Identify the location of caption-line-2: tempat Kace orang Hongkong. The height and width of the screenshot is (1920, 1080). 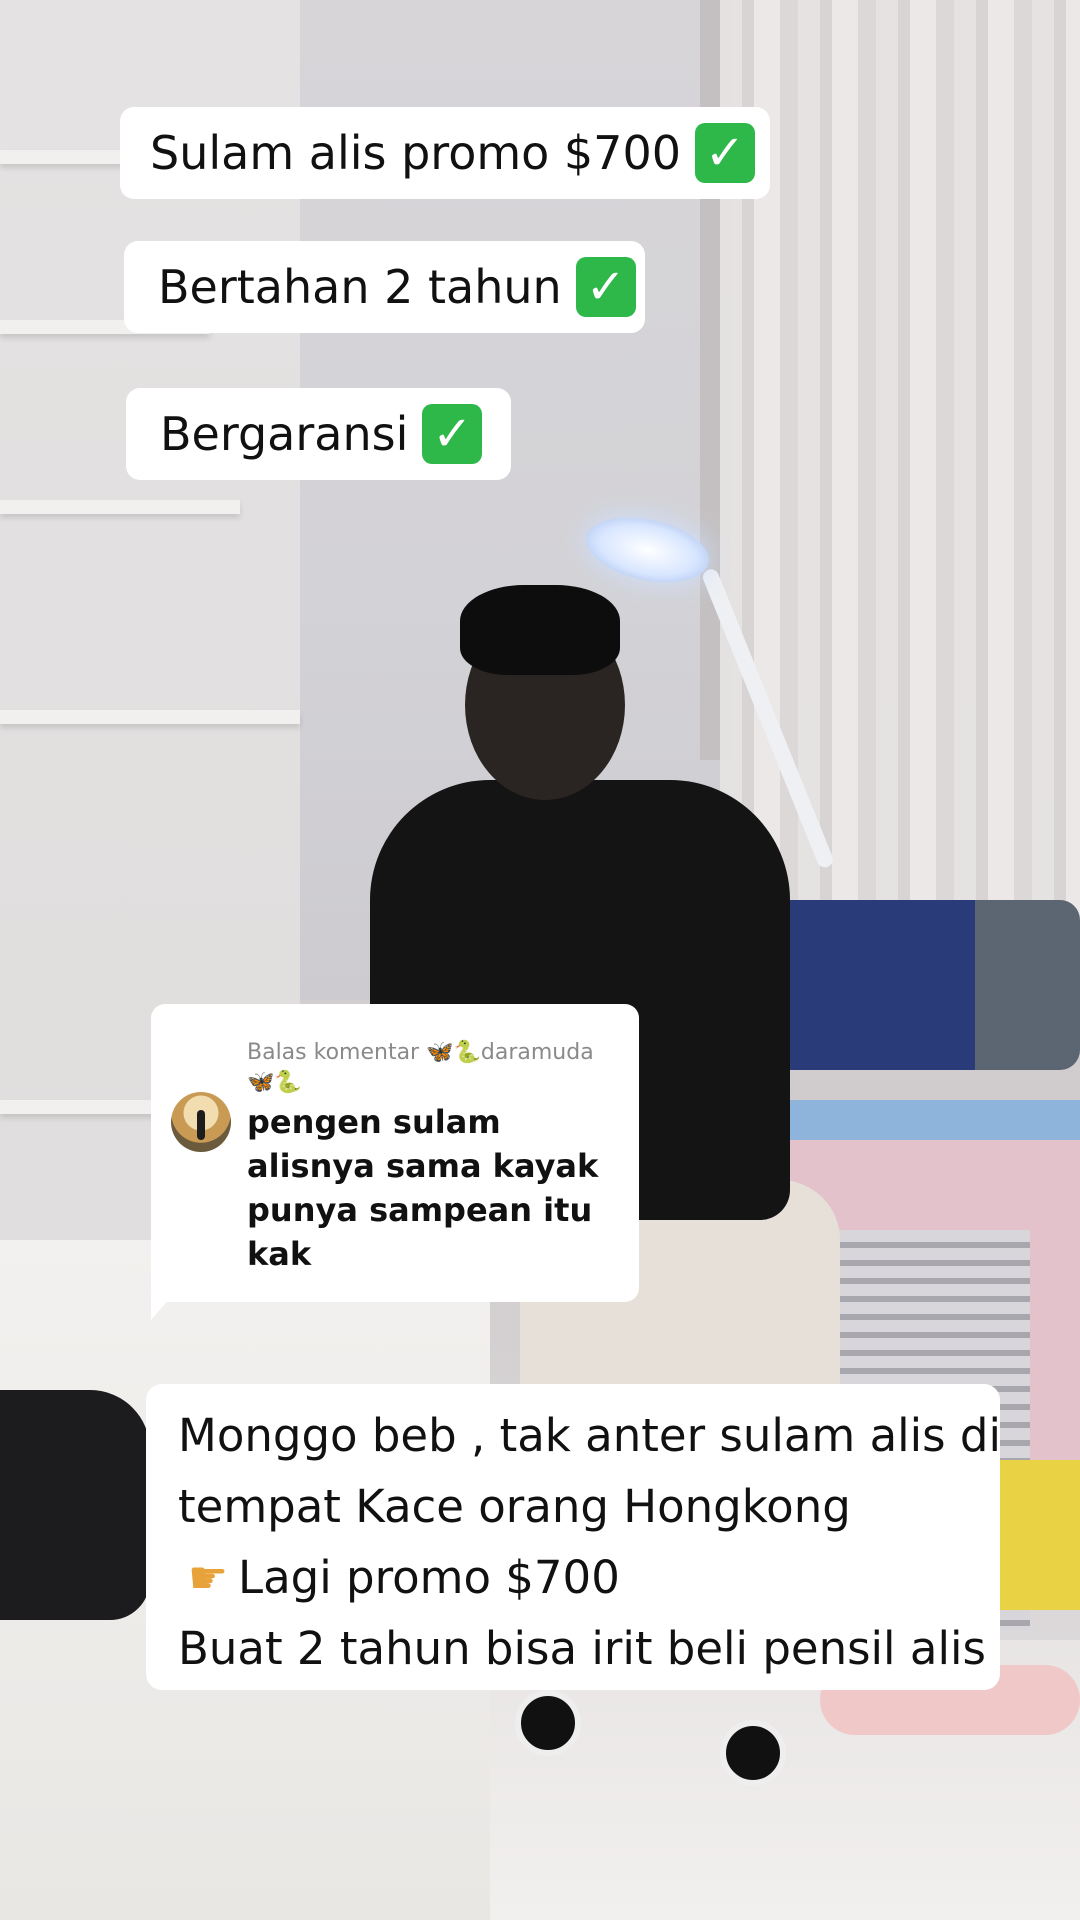
(514, 1506).